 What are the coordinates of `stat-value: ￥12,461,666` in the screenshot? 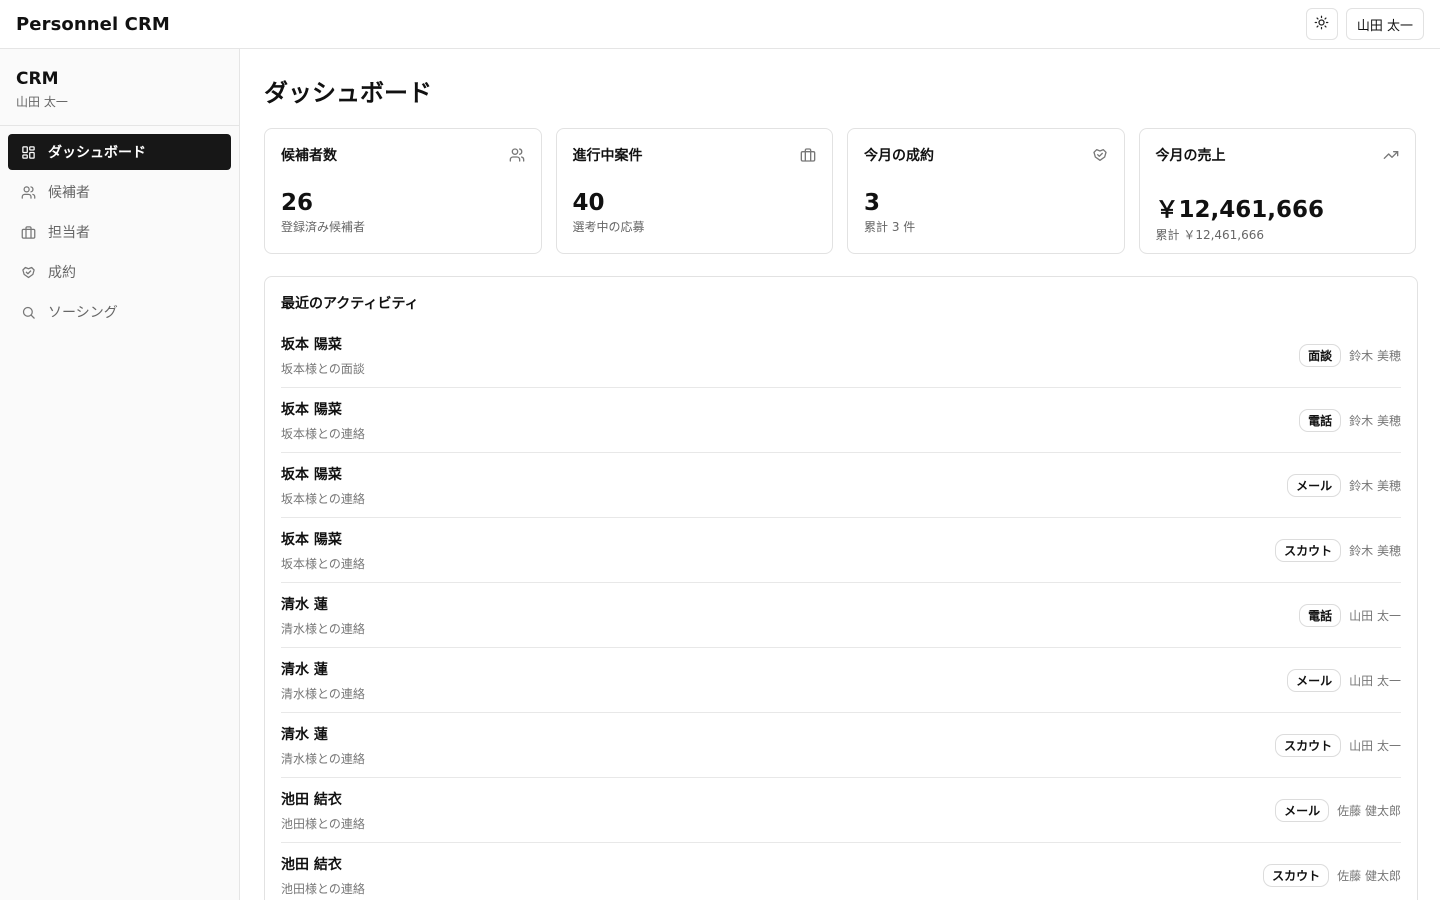 It's located at (1240, 210).